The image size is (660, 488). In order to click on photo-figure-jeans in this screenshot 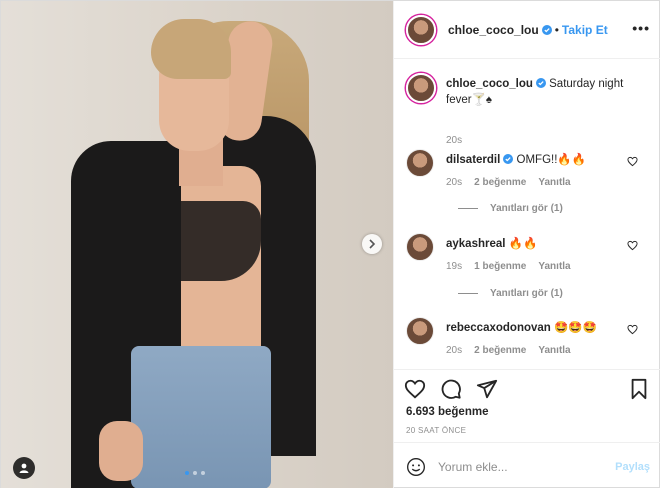, I will do `click(201, 417)`.